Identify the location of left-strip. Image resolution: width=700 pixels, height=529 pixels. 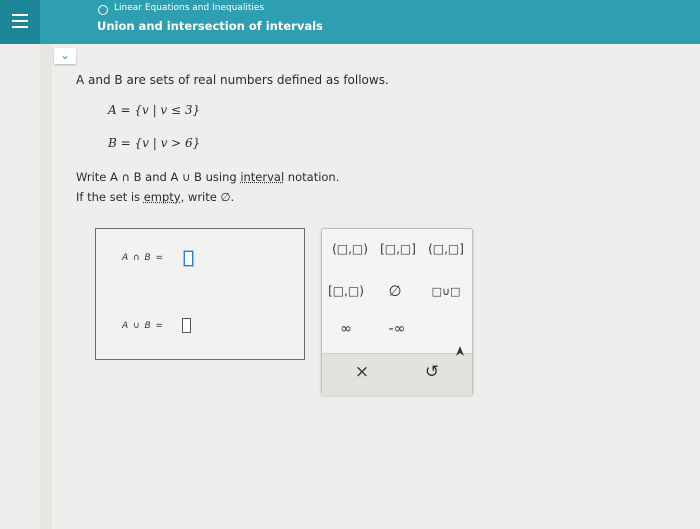
(46, 286).